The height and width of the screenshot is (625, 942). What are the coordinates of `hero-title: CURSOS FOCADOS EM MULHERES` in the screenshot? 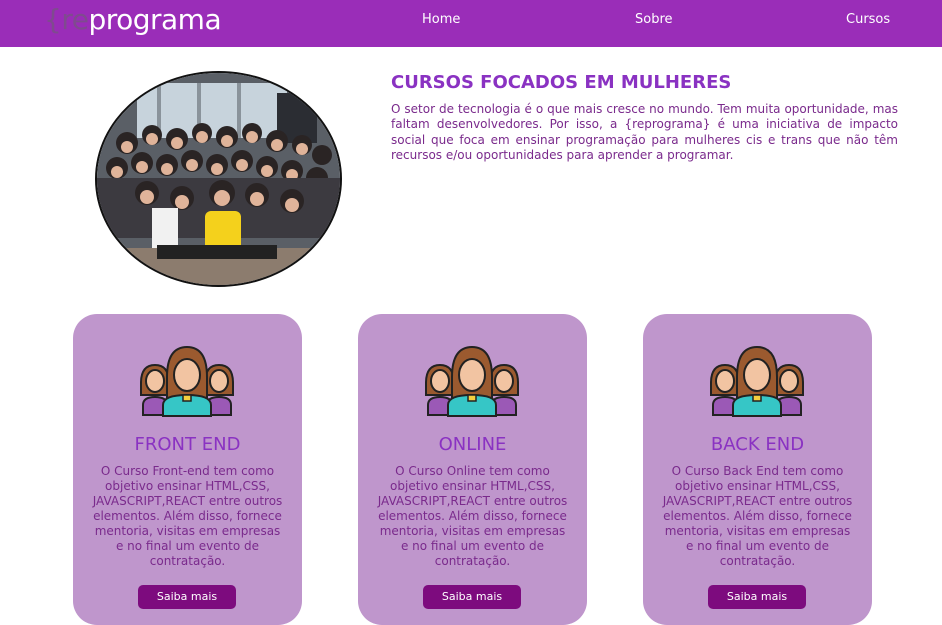 It's located at (561, 82).